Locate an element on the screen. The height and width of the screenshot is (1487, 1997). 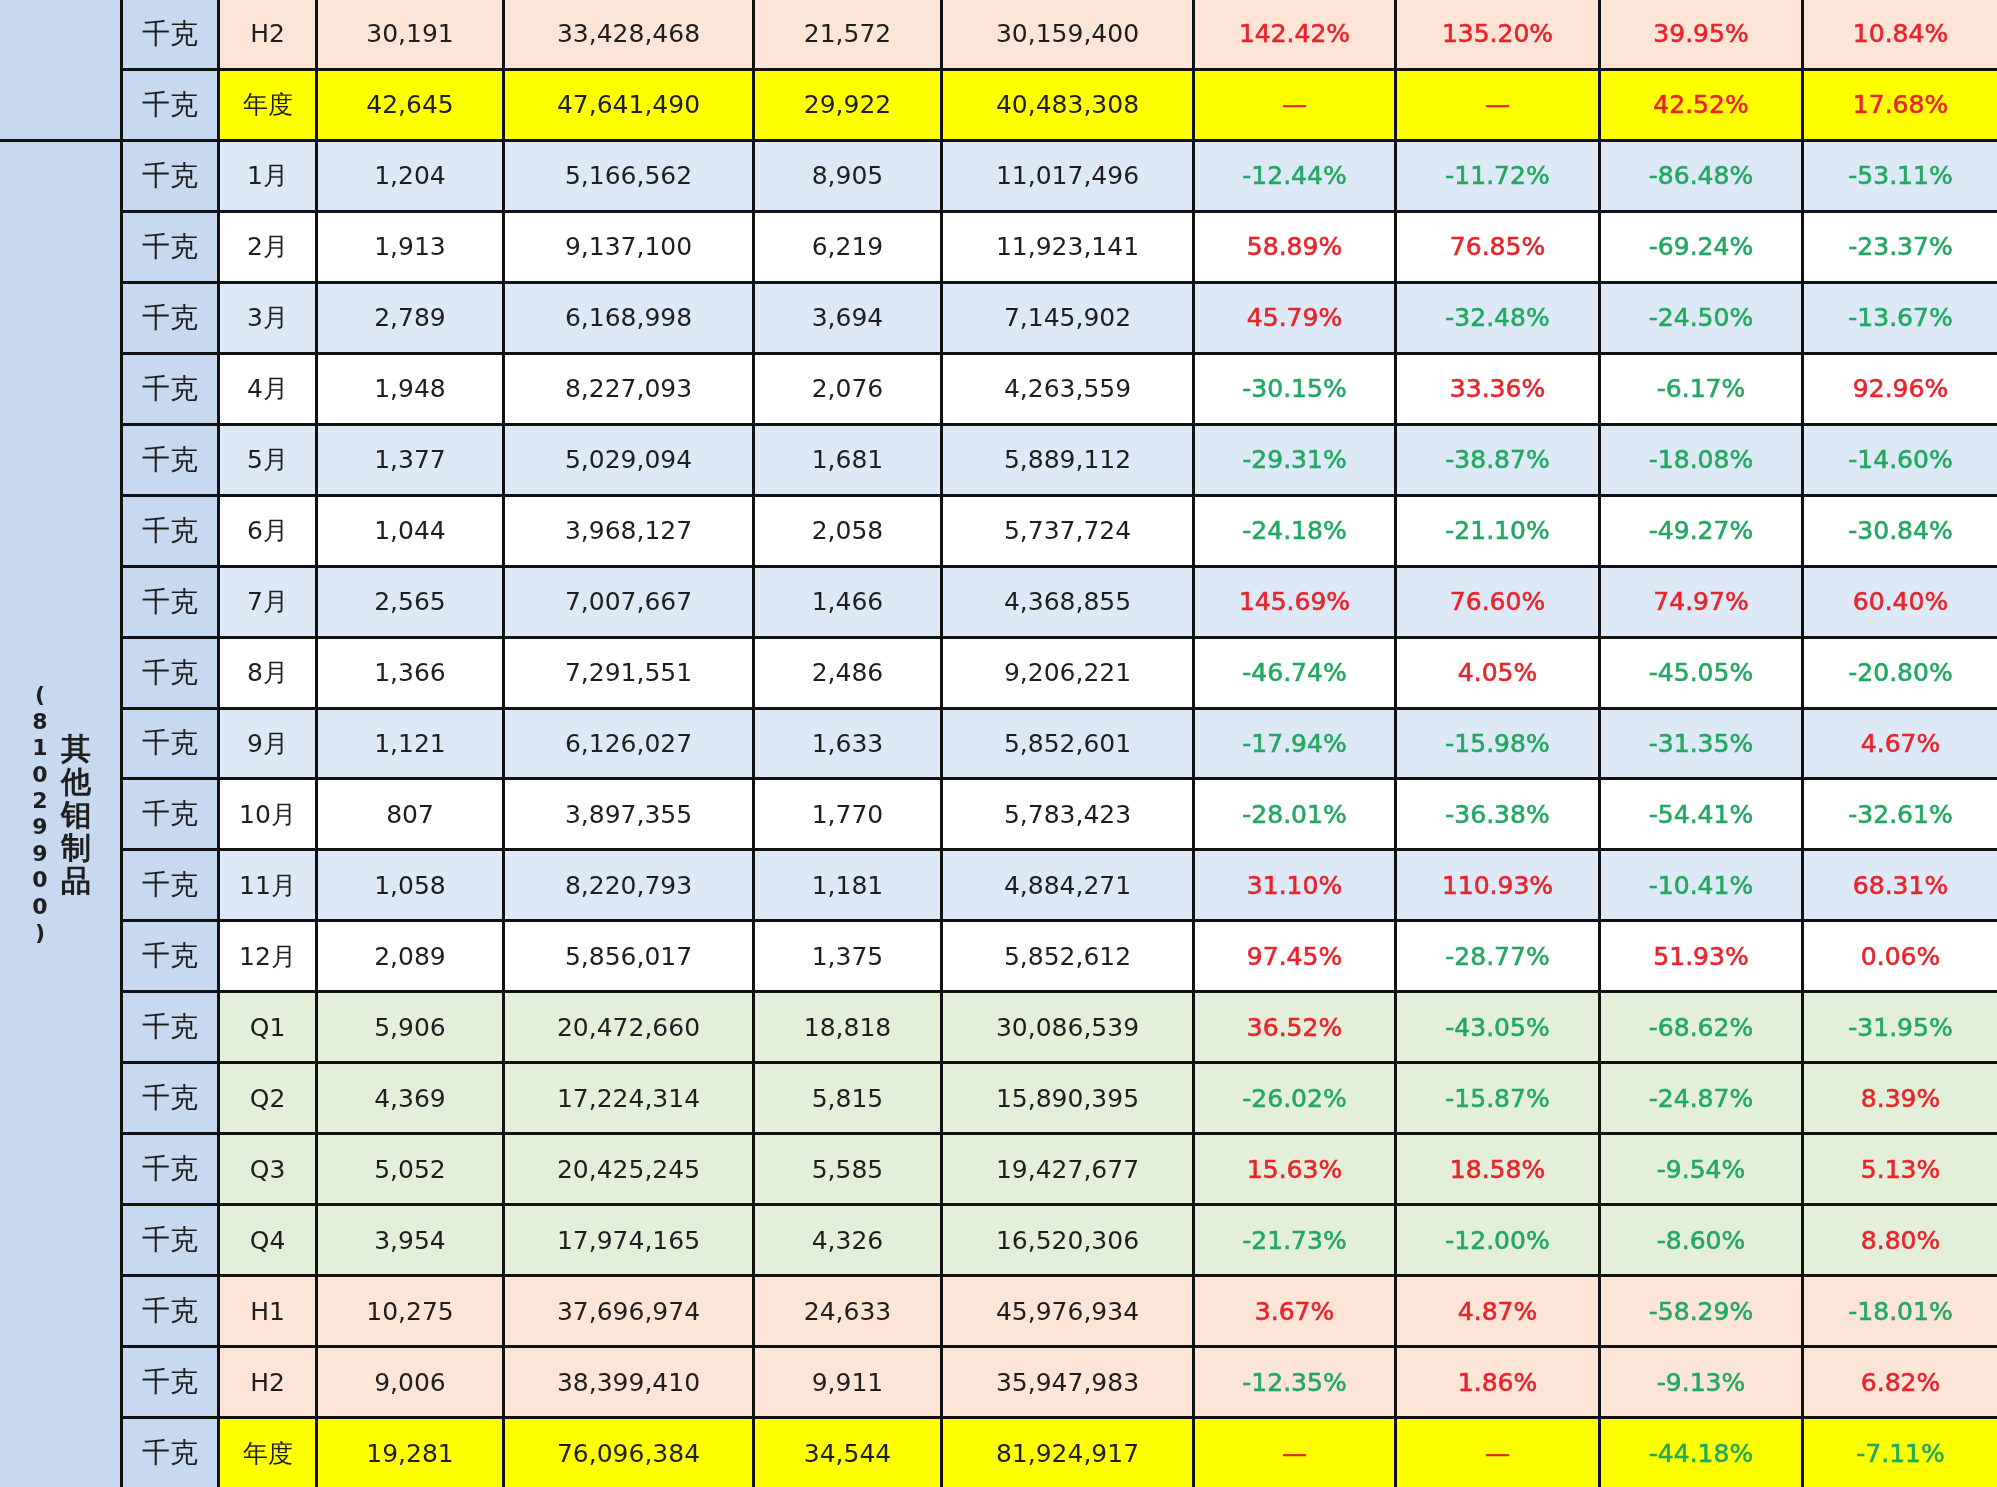
percent-value: 0.06% is located at coordinates (1900, 956).